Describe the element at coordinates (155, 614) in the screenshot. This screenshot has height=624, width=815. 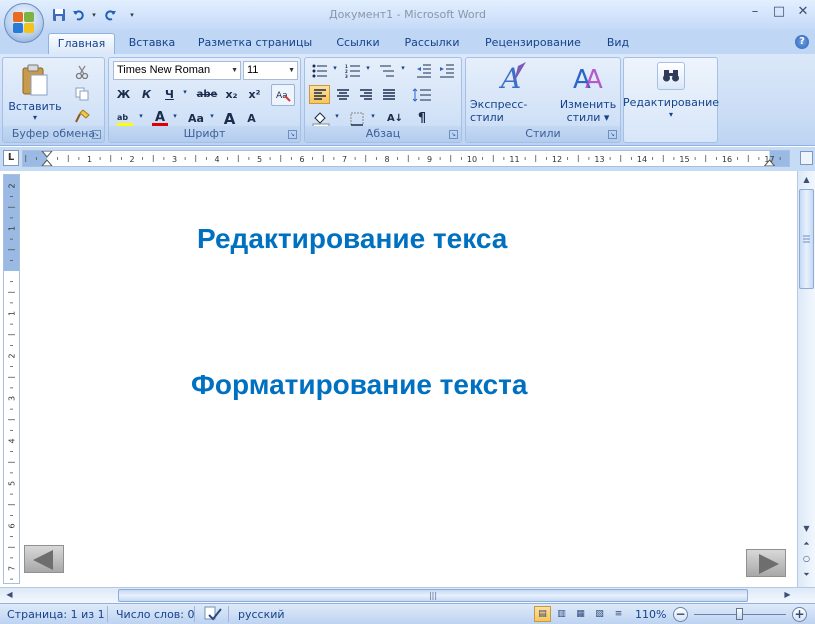
I see `word-count-status: Число слов: 0` at that location.